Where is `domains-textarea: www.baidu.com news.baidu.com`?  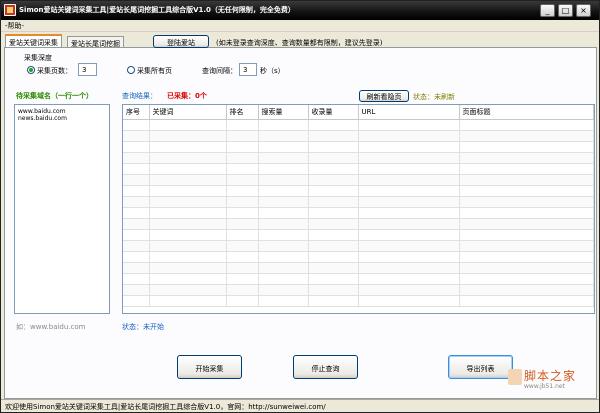 domains-textarea: www.baidu.com news.baidu.com is located at coordinates (62, 209).